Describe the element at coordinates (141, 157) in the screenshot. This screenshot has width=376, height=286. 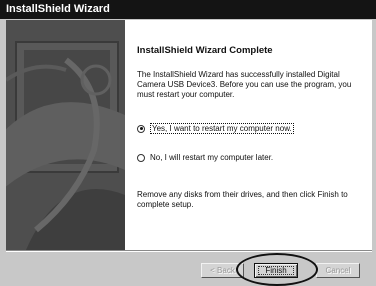
I see `radio-button` at that location.